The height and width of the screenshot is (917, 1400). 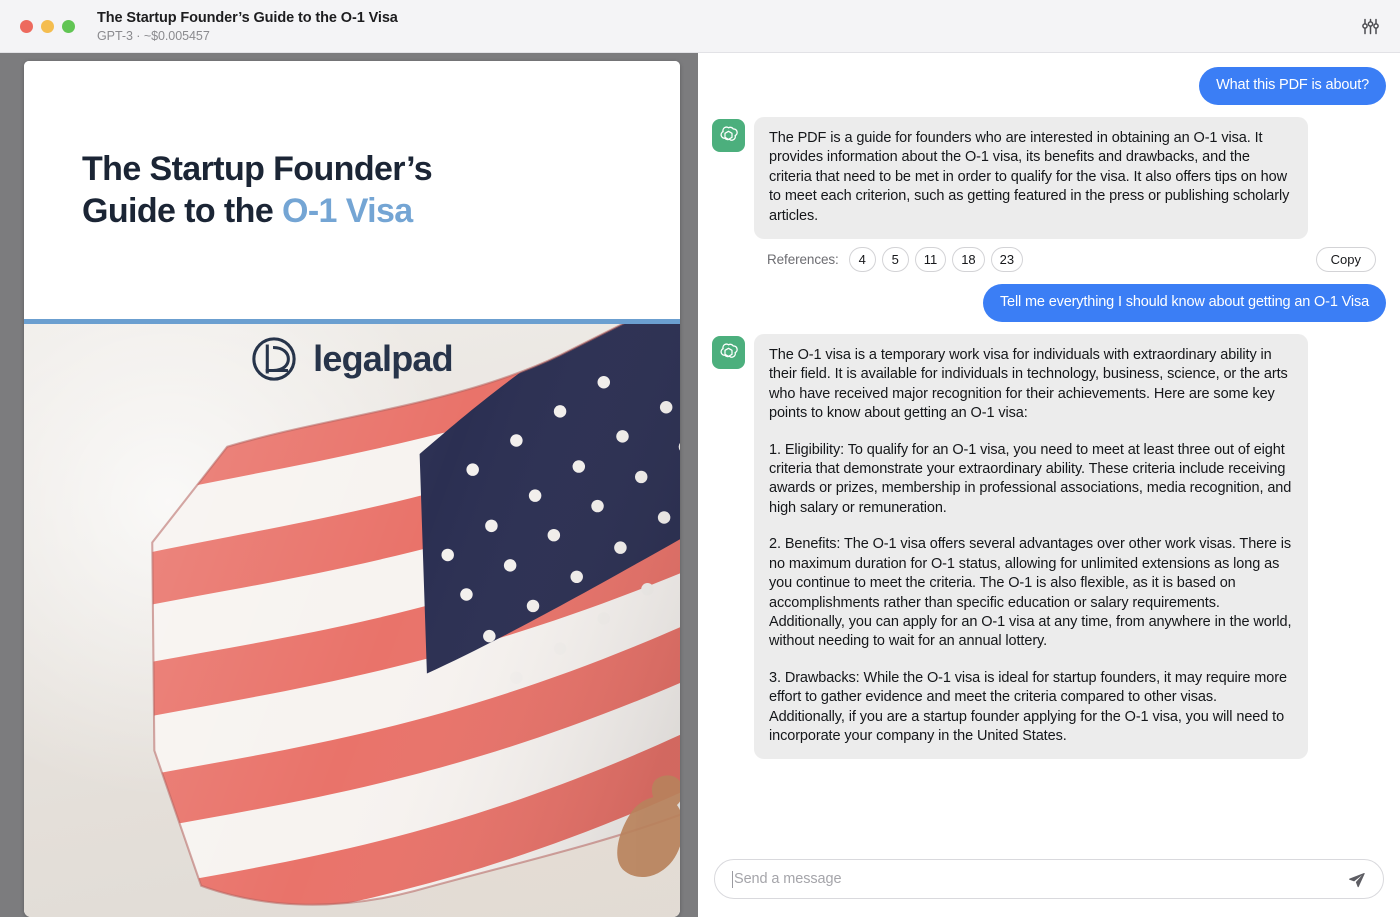 I want to click on reference-pill: 5, so click(x=895, y=260).